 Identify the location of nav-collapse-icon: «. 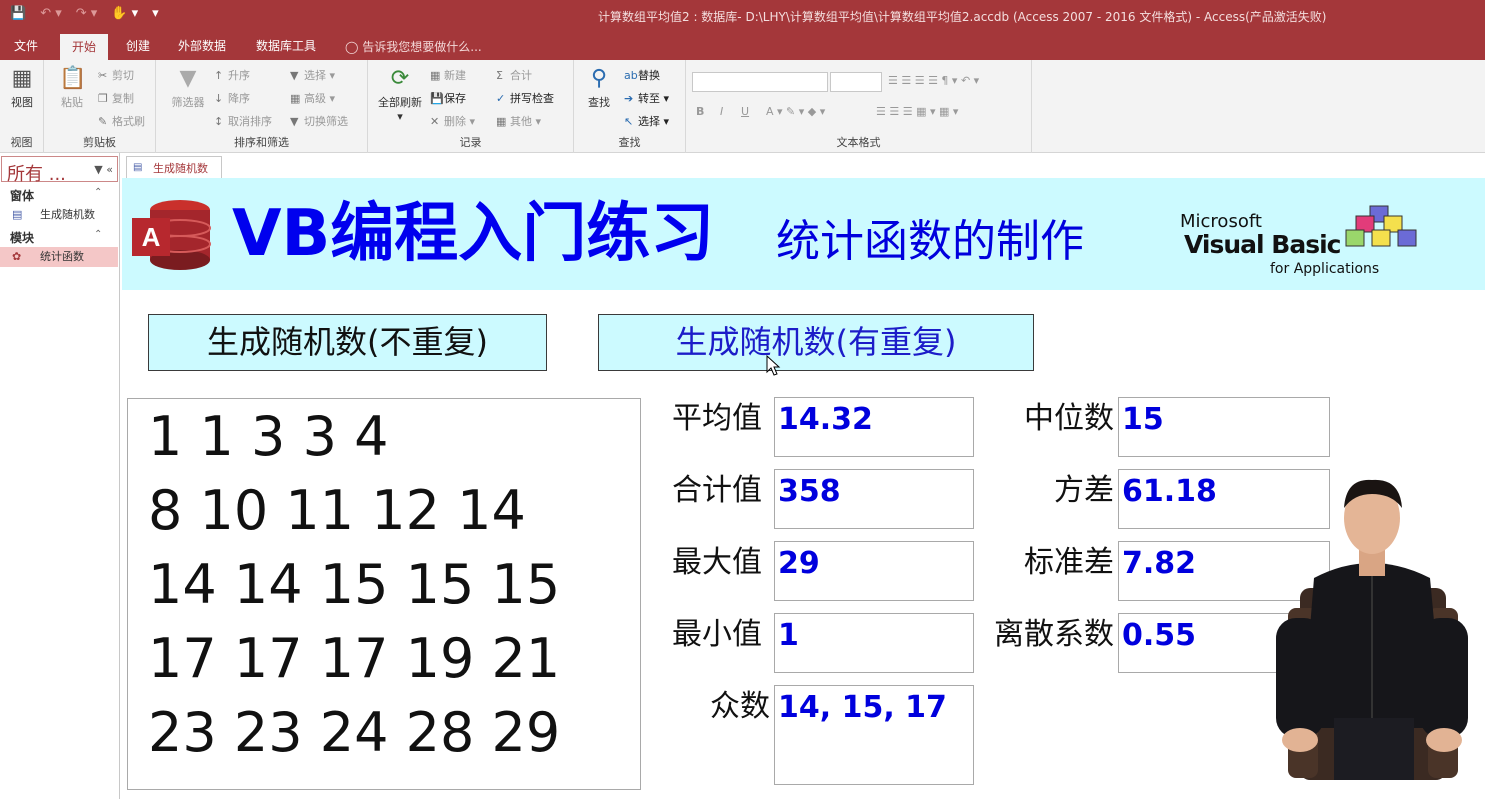
(109, 169).